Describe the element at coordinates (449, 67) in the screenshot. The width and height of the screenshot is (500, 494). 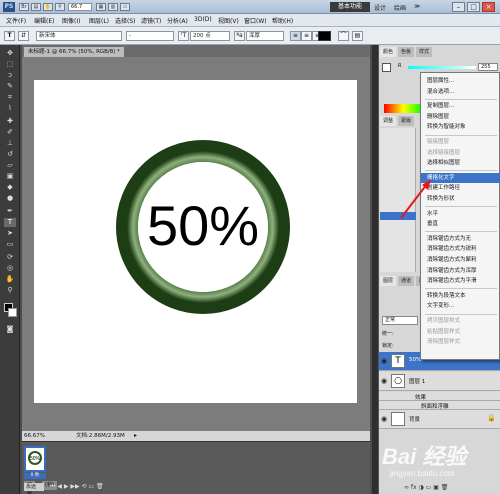
I see `red-slider: R 255` at that location.